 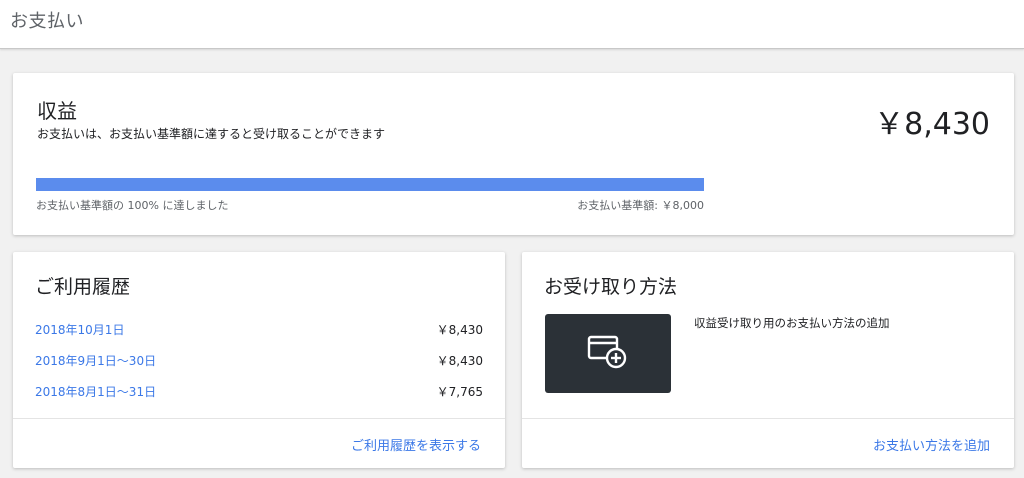 What do you see at coordinates (792, 323) in the screenshot?
I see `add-payment-method-text: 収益受け取り用のお支払い方法の追加` at bounding box center [792, 323].